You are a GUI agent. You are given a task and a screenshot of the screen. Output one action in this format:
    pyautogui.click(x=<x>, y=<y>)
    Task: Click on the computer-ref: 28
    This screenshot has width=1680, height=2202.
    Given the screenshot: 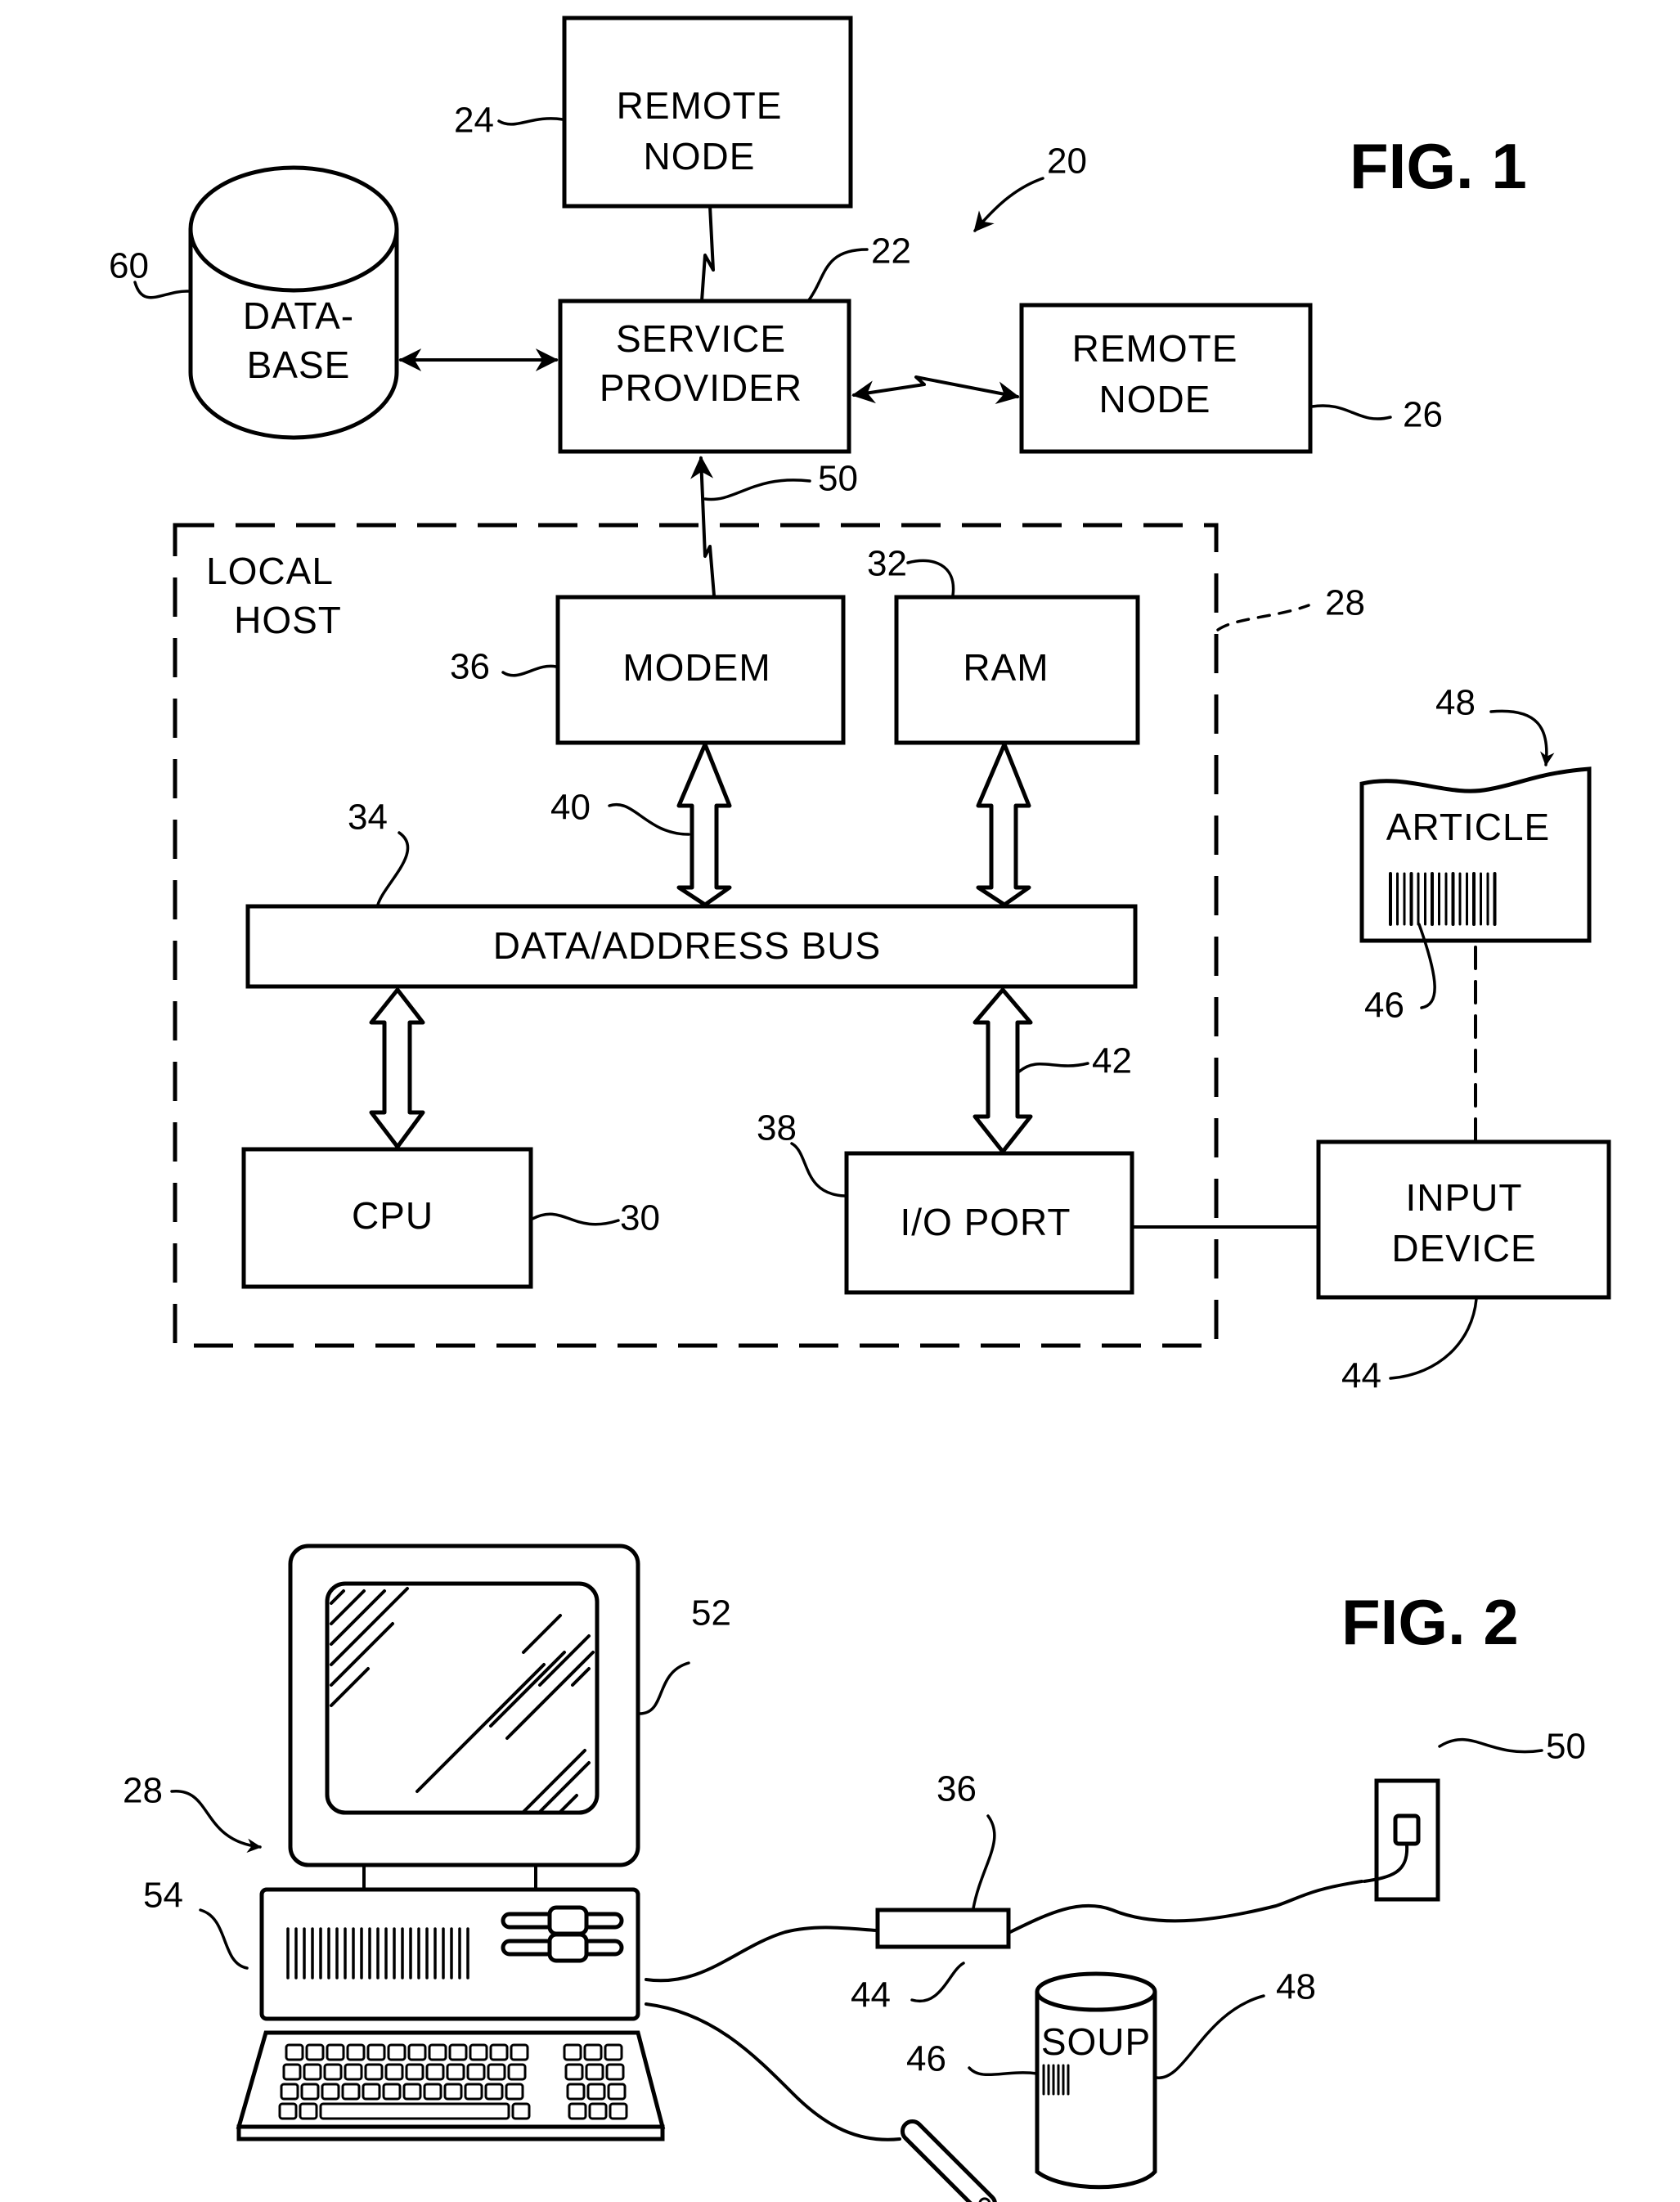 What is the action you would take?
    pyautogui.click(x=143, y=1791)
    